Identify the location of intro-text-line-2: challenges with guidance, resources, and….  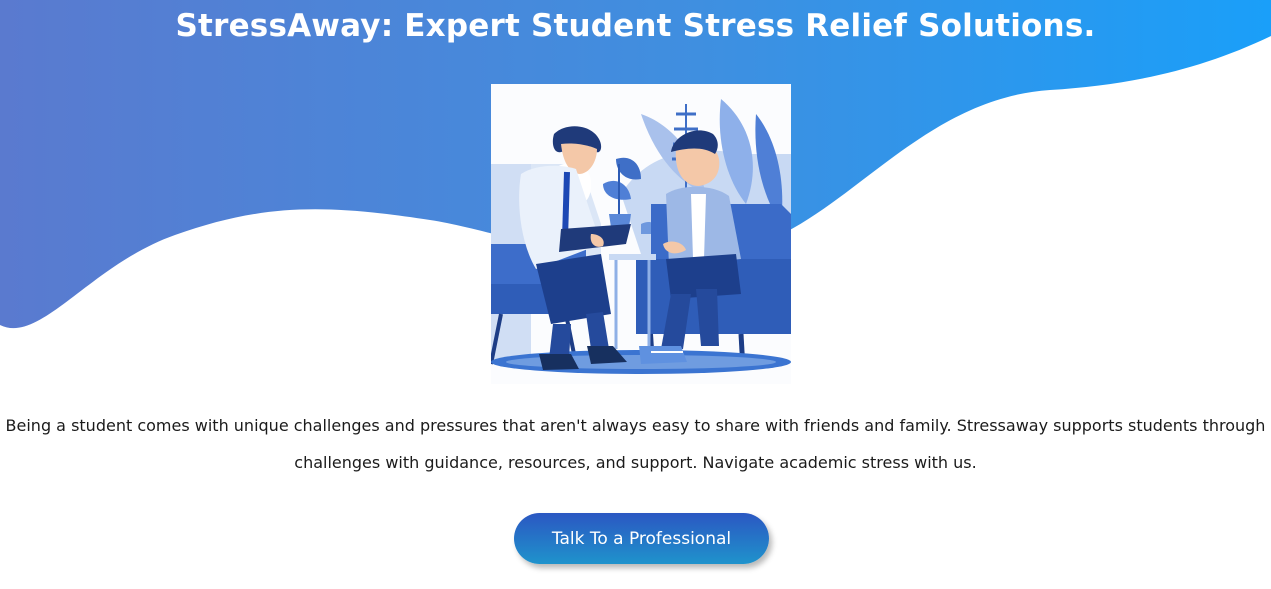
(635, 462).